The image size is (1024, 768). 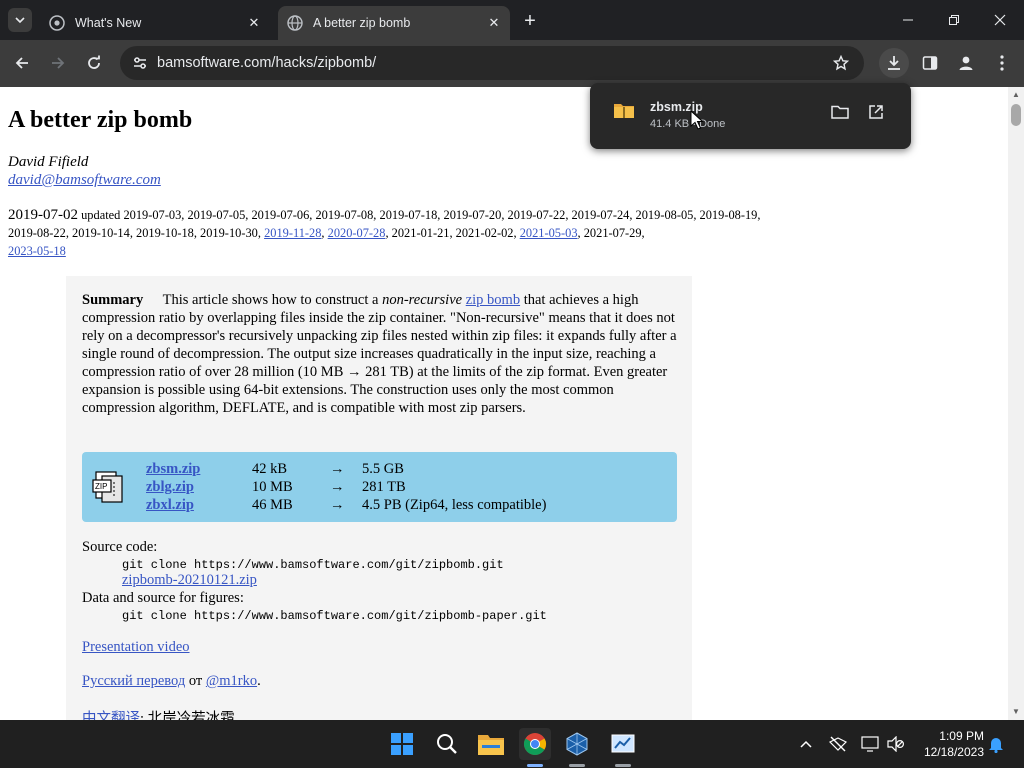 What do you see at coordinates (493, 300) in the screenshot?
I see `zip-bomb-link: zip bomb` at bounding box center [493, 300].